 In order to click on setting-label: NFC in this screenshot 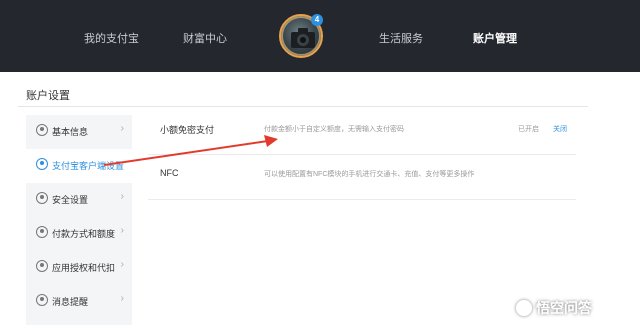, I will do `click(169, 173)`.